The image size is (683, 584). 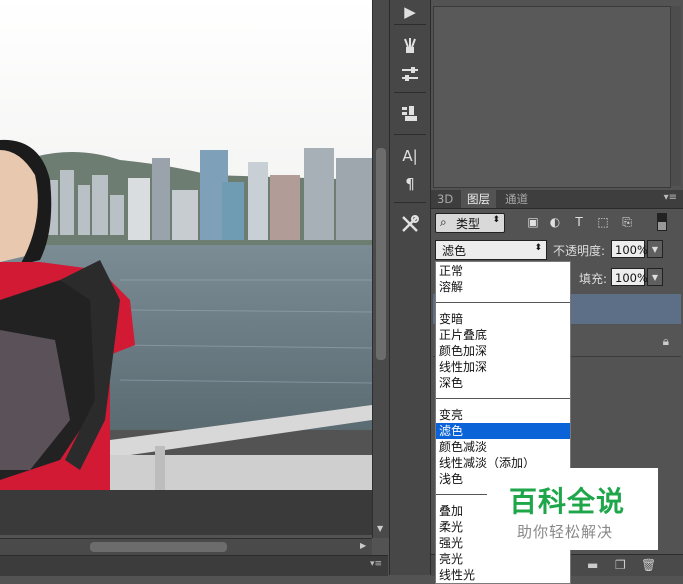 I want to click on smart-object-filter-icon: ⎘, so click(x=627, y=222).